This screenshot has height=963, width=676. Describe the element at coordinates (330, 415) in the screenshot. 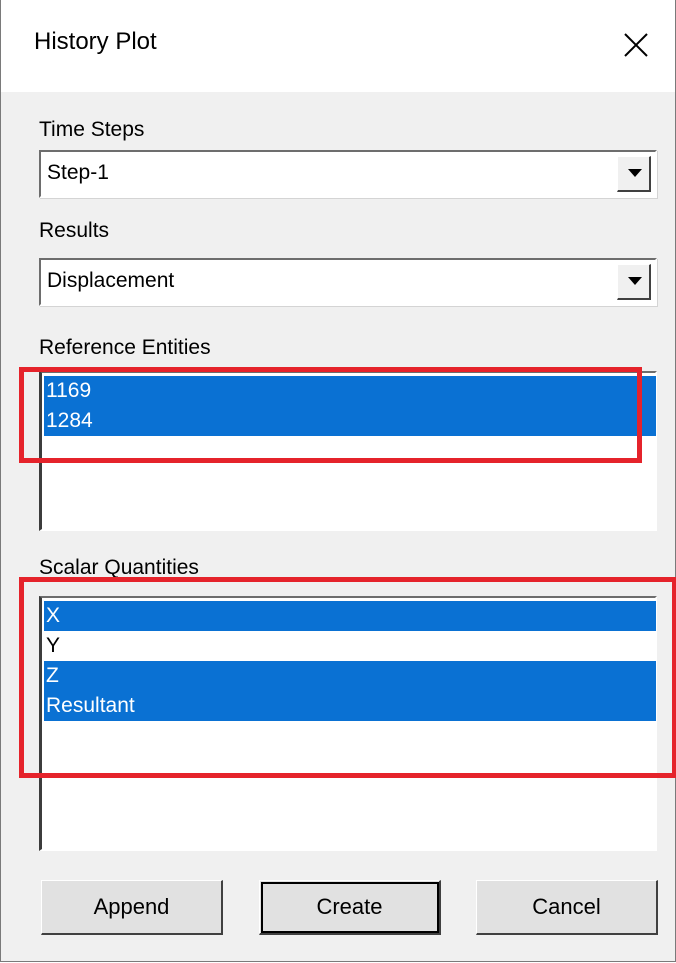

I see `reference-entities-highlight-box` at that location.